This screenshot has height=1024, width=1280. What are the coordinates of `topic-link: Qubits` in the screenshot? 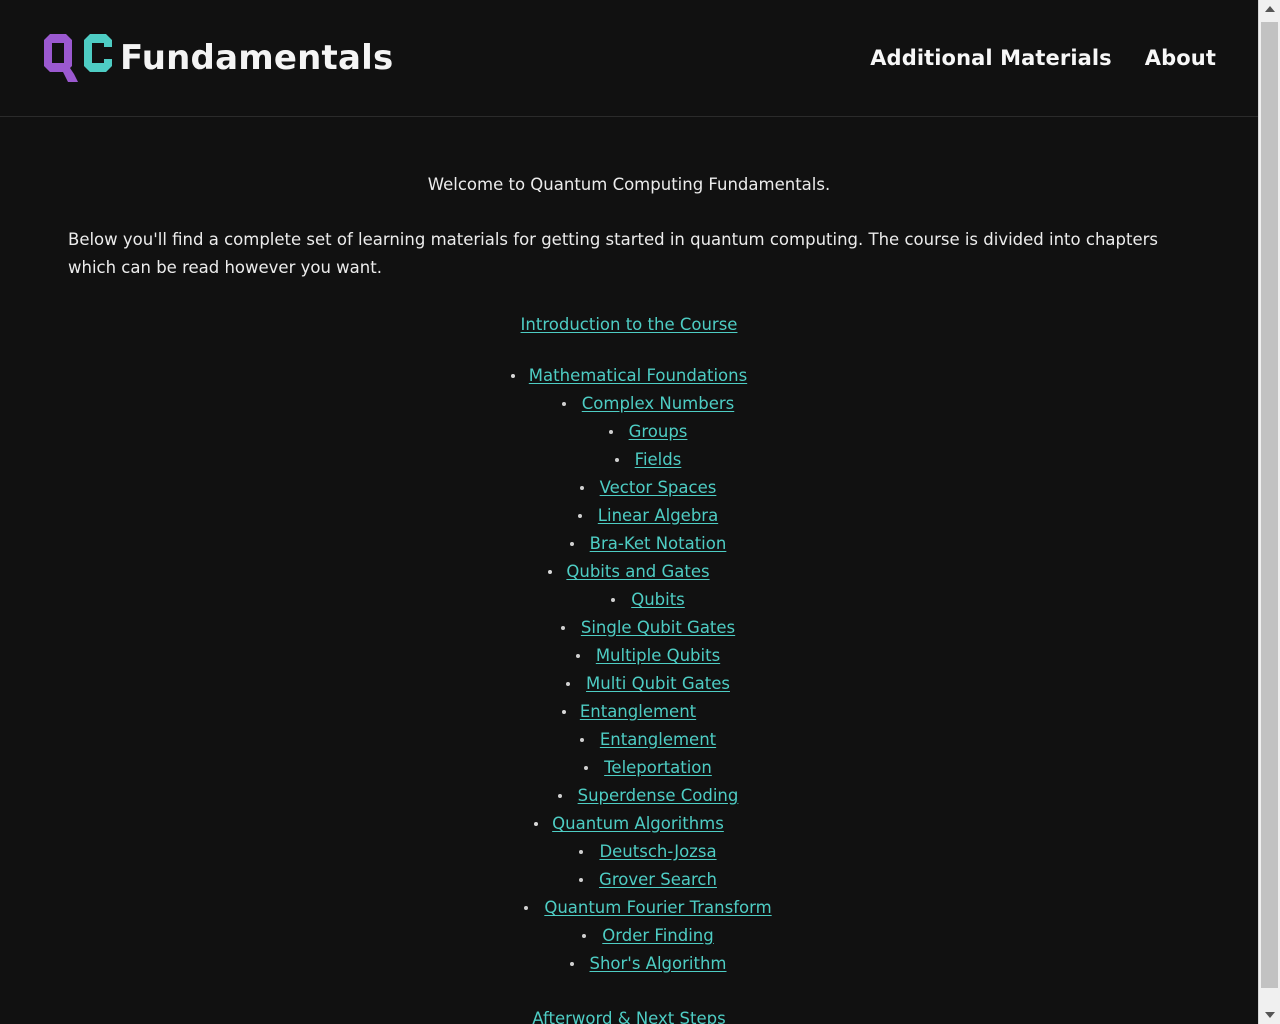 It's located at (658, 599).